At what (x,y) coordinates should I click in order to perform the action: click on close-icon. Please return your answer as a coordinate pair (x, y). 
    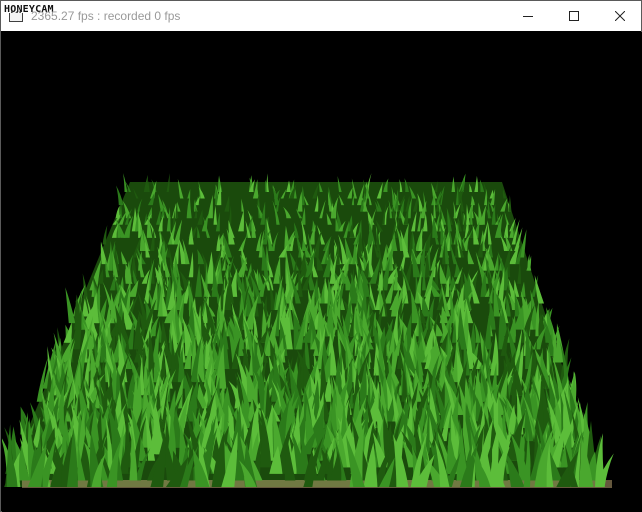
    Looking at the image, I should click on (620, 16).